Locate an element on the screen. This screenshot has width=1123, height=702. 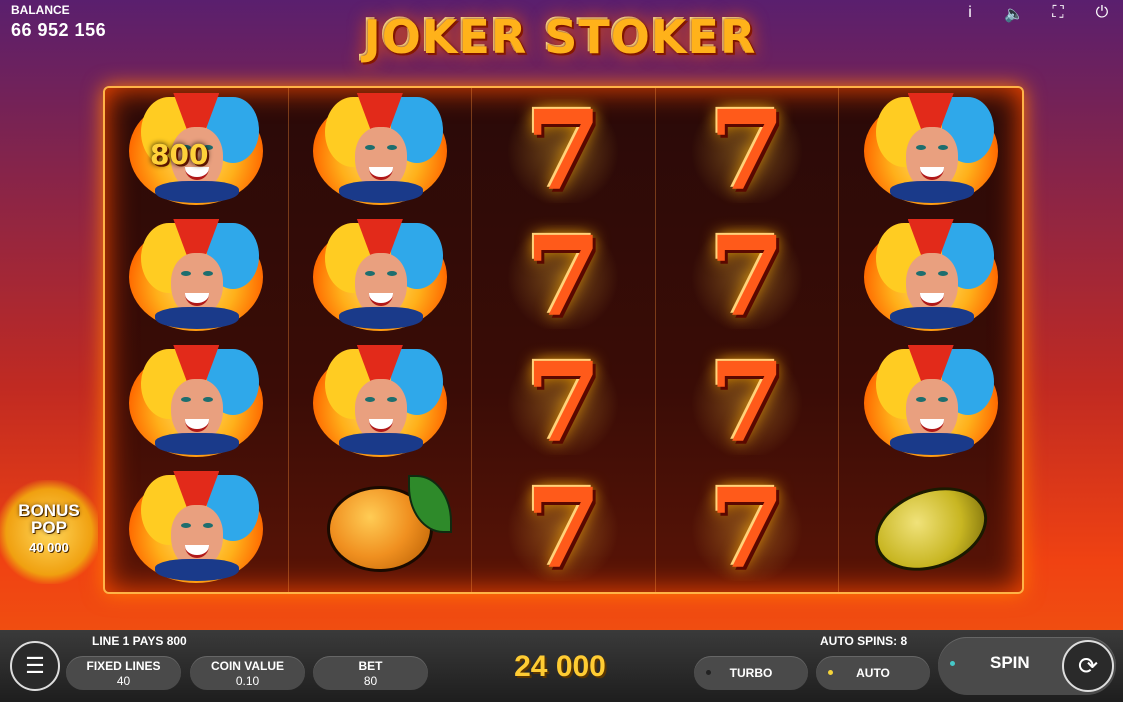
info-icon: i is located at coordinates (970, 14).